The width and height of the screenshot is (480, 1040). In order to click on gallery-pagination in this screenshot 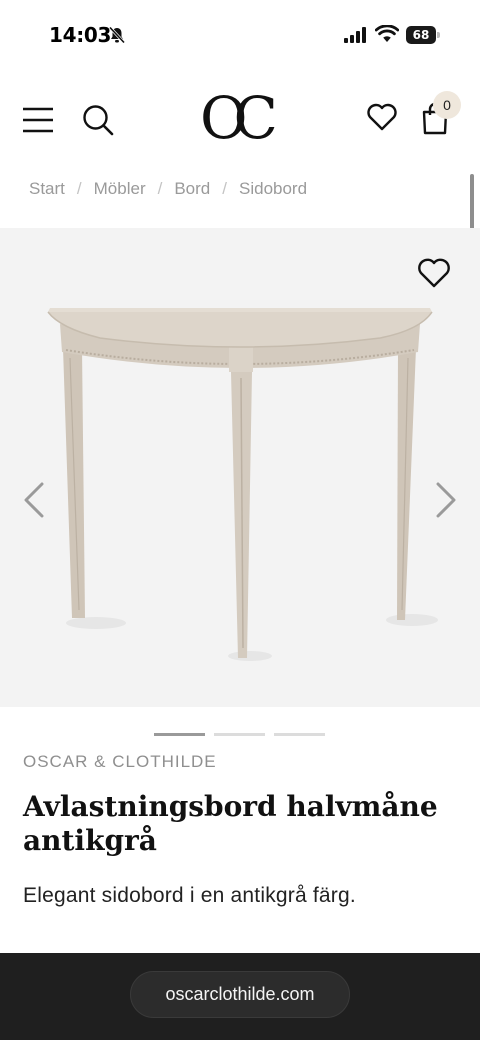, I will do `click(239, 734)`.